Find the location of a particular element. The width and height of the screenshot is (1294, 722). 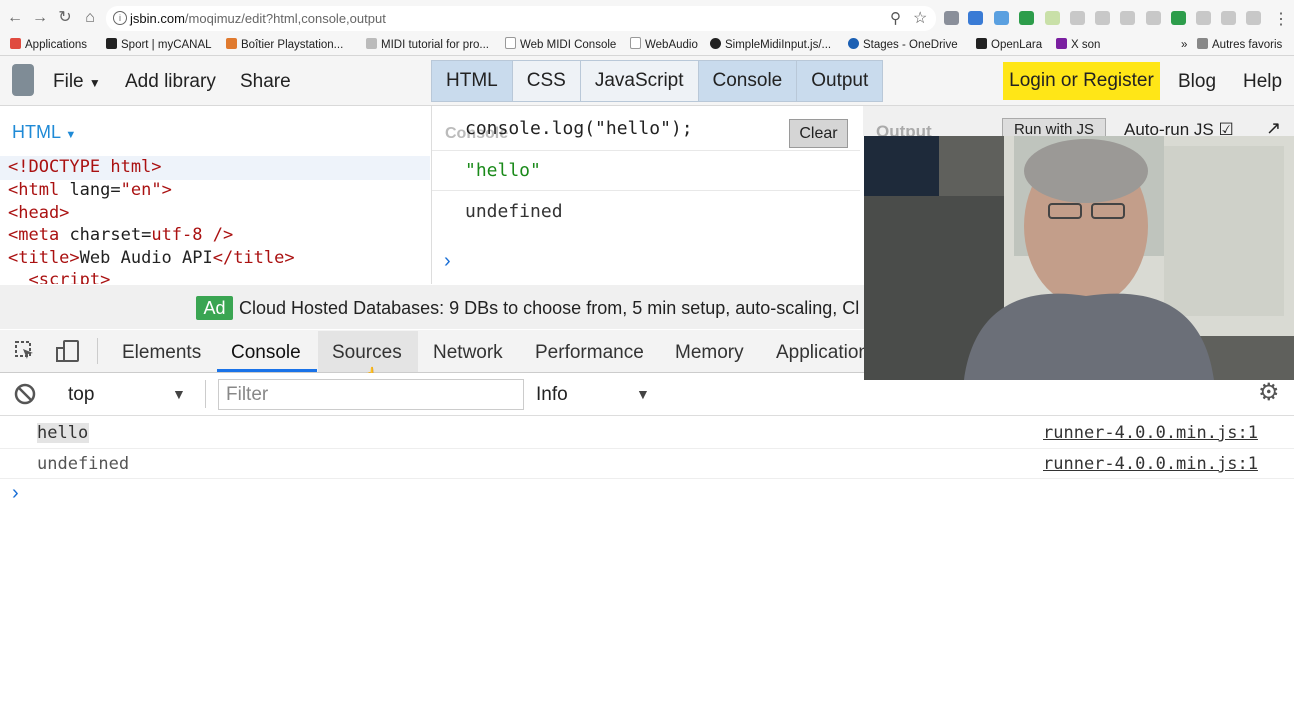

bookmark-item: Web MIDI Console is located at coordinates (560, 45).